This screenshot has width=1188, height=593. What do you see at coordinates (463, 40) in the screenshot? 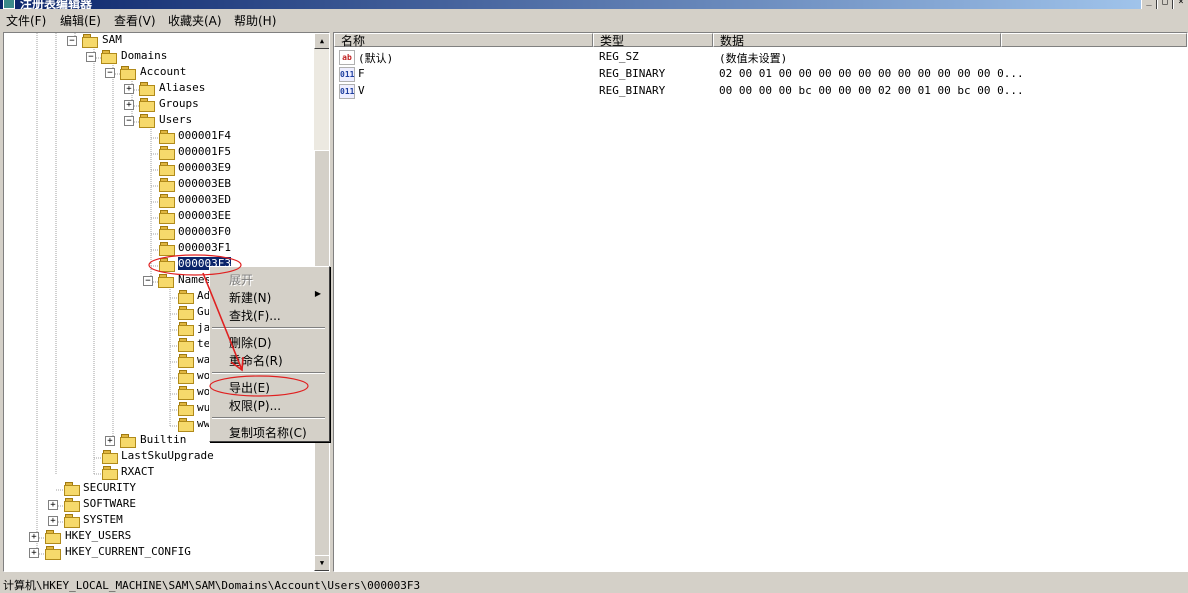
I see `column-header-name: 名称` at bounding box center [463, 40].